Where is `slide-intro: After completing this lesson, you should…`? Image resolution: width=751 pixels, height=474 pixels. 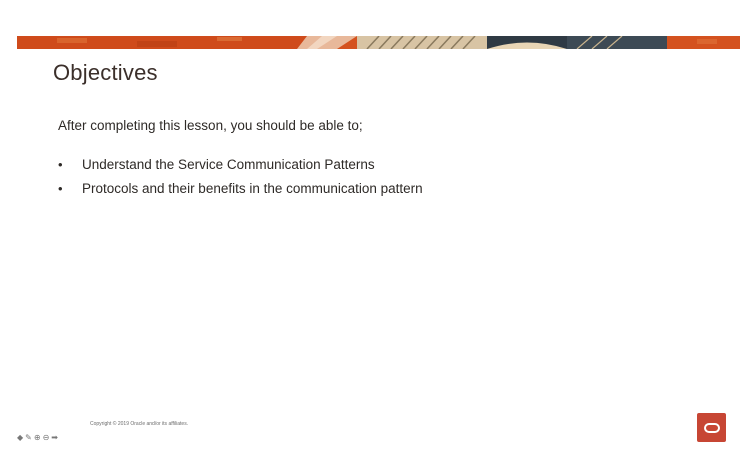 slide-intro: After completing this lesson, you should… is located at coordinates (210, 125).